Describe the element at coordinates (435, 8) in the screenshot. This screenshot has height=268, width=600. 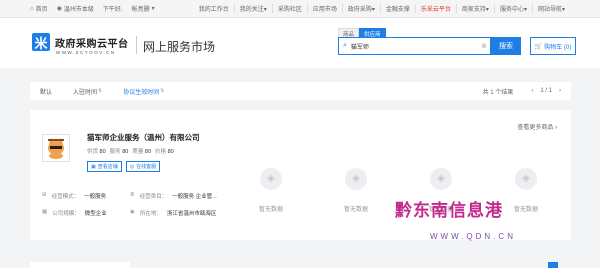
I see `nav-lecai: 乐采云平台` at that location.